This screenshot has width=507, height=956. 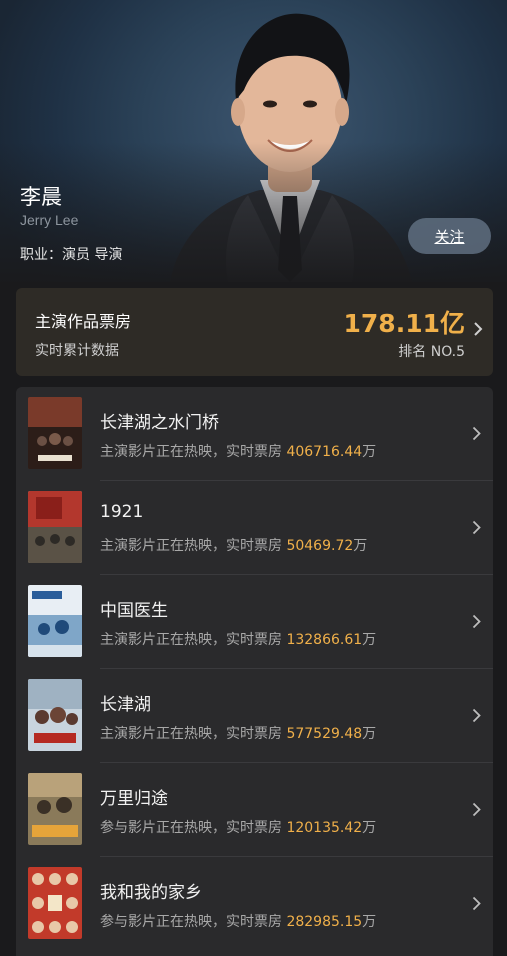 What do you see at coordinates (254, 332) in the screenshot?
I see `box-office-summary: 主演作品票房 实时累计数据 178.11亿 排名 NO.5` at bounding box center [254, 332].